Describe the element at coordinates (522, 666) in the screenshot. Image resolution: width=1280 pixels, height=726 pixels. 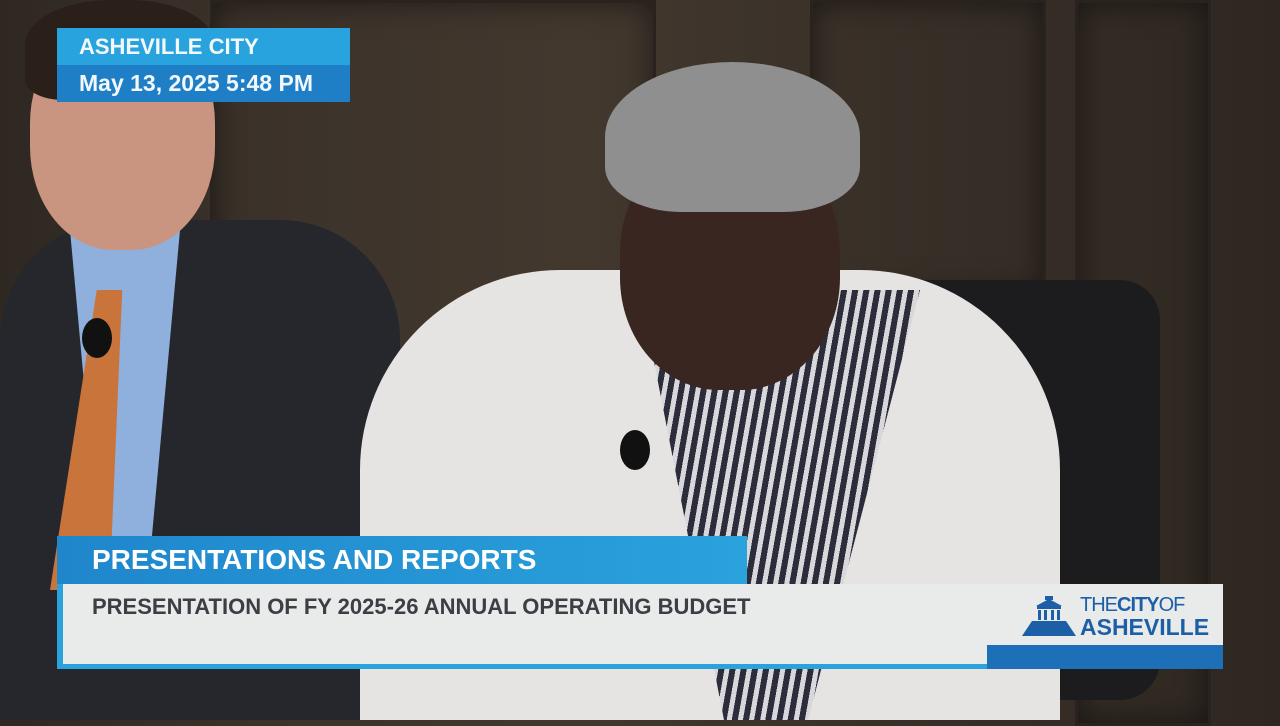
I see `accent-bar` at that location.